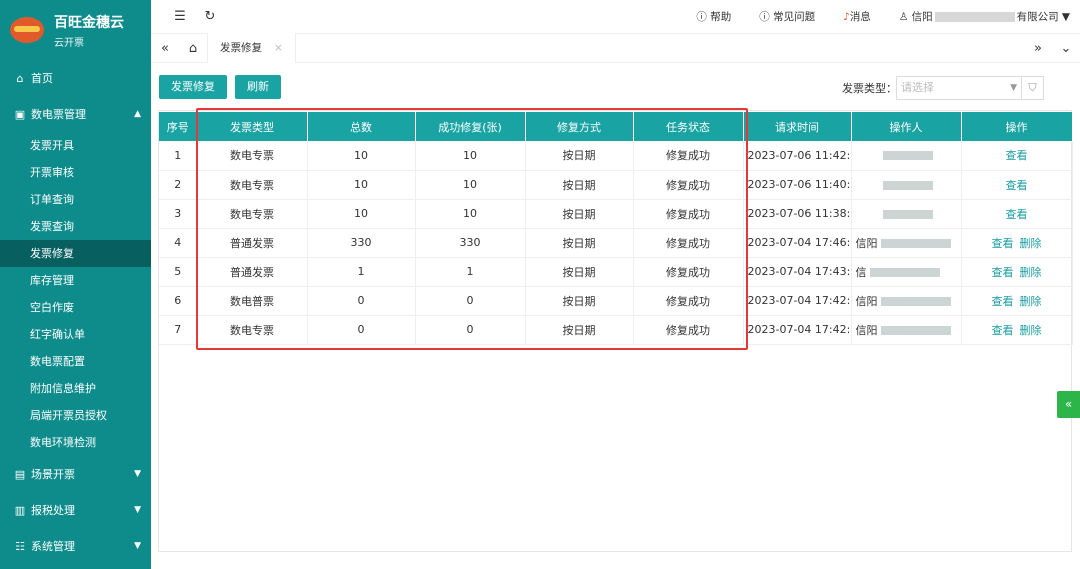 The image size is (1080, 569). I want to click on bell-icon: ♪, so click(846, 17).